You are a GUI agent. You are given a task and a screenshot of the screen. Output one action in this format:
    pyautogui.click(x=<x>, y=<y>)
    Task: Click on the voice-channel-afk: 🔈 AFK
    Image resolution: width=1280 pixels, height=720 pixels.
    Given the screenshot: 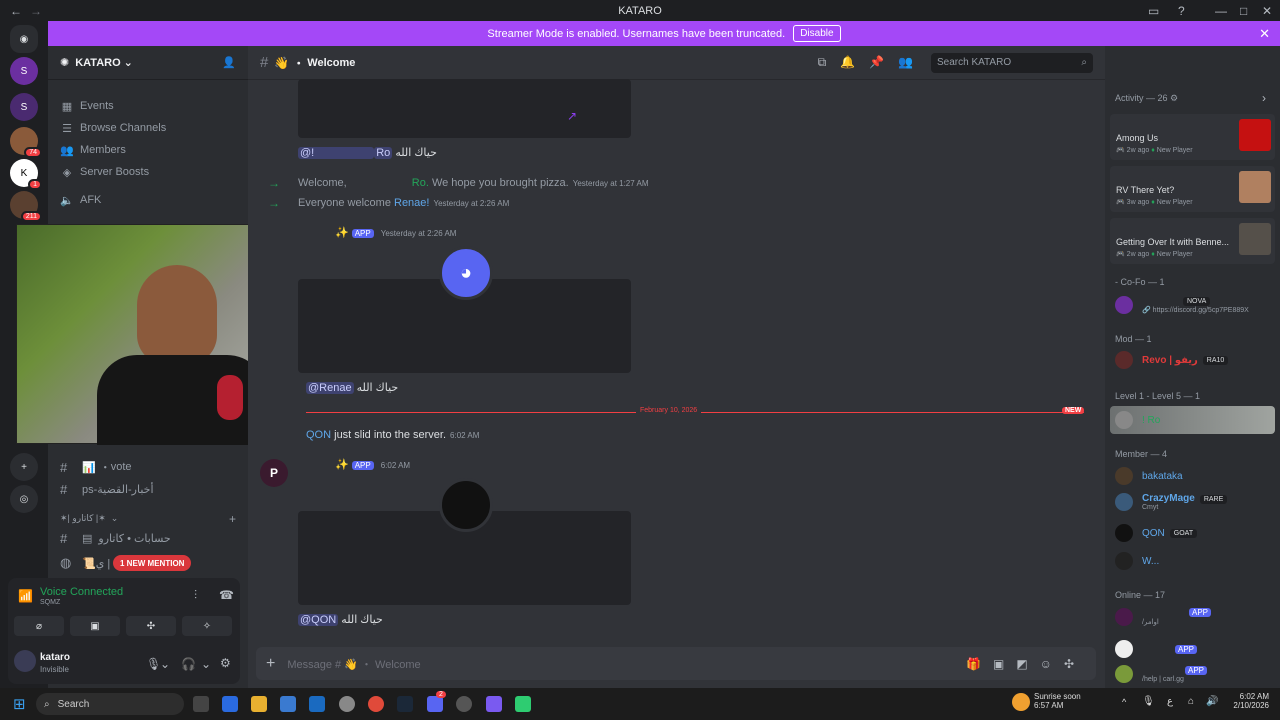 What is the action you would take?
    pyautogui.click(x=148, y=200)
    